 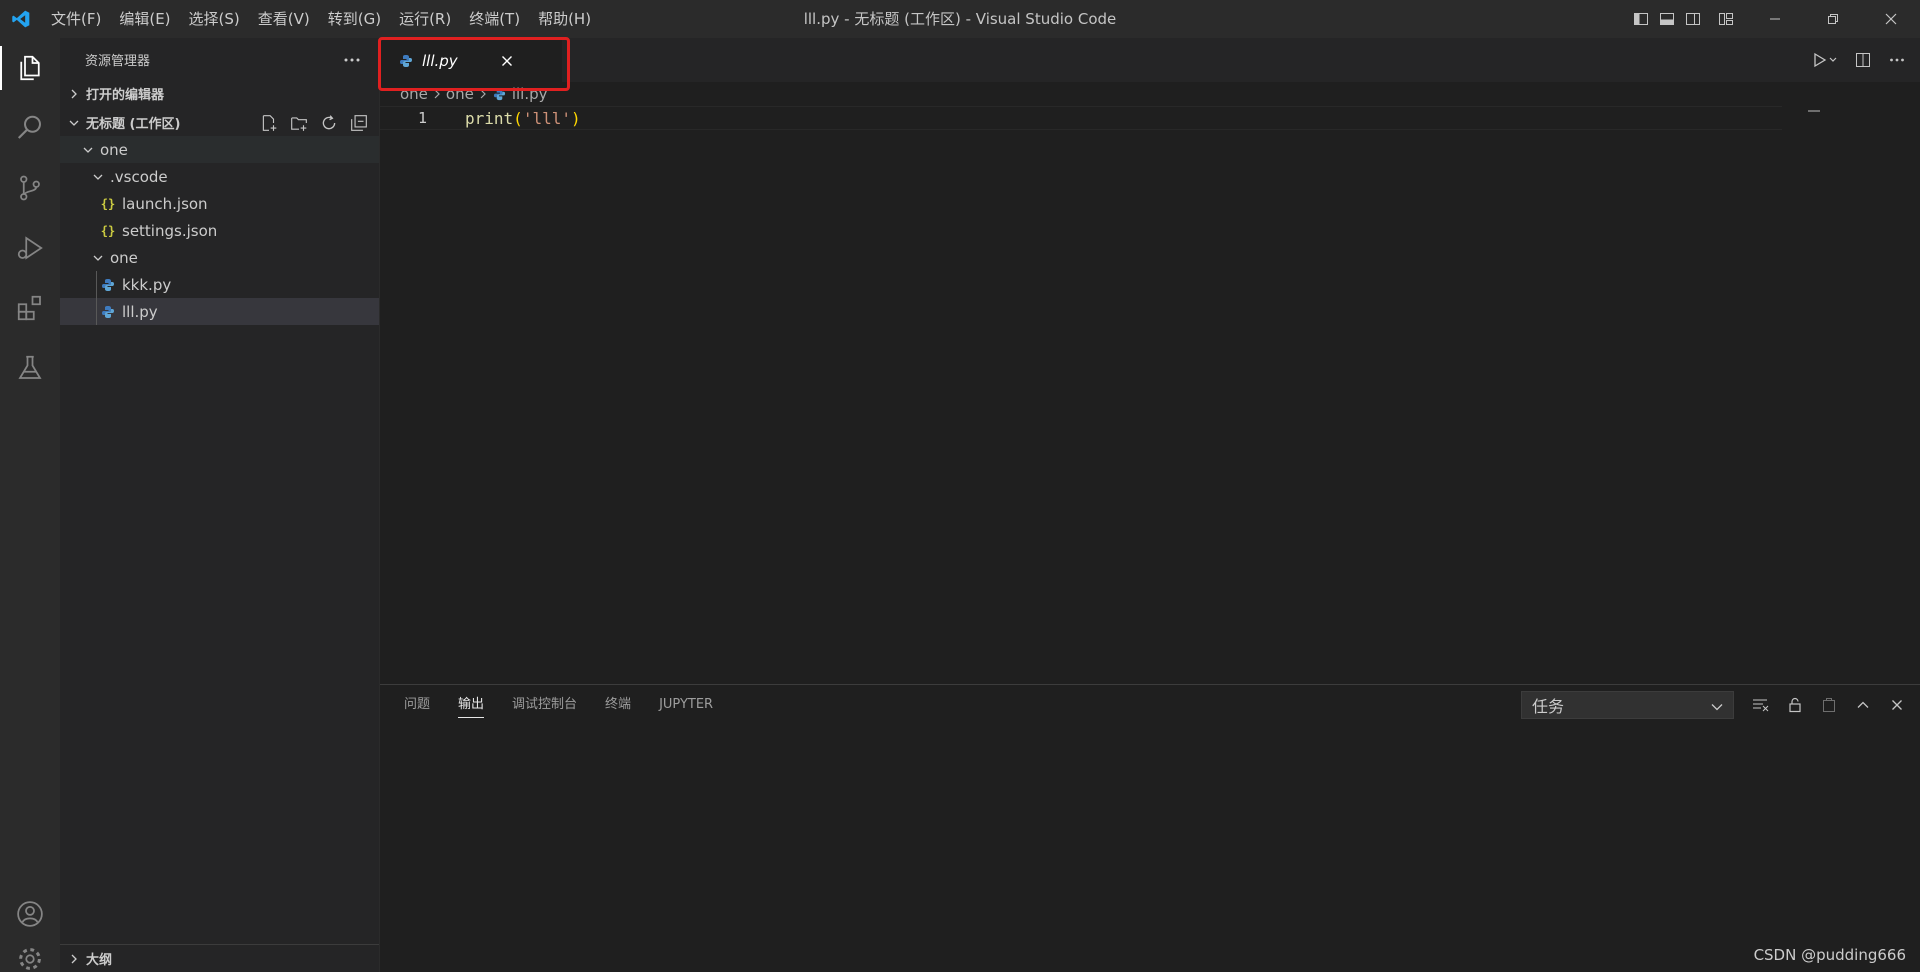 I want to click on tree-file-kkk-py: kkk.py, so click(x=219, y=284).